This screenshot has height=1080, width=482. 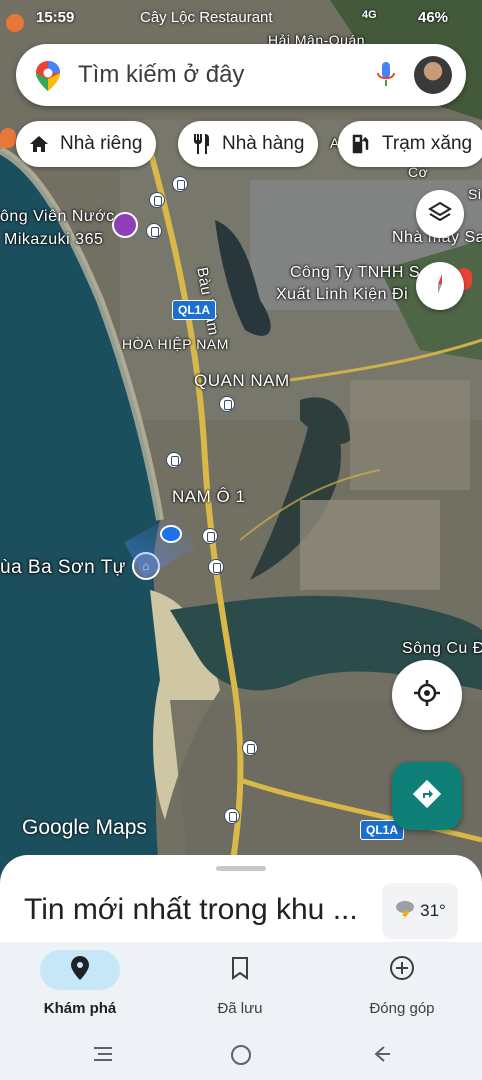 I want to click on chip-restaurant-label: Nhà hàng, so click(x=263, y=143).